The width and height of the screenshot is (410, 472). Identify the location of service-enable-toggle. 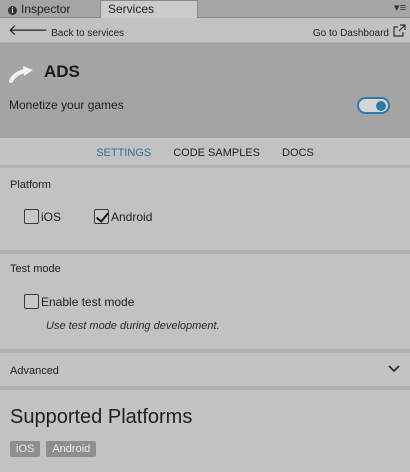
(373, 105).